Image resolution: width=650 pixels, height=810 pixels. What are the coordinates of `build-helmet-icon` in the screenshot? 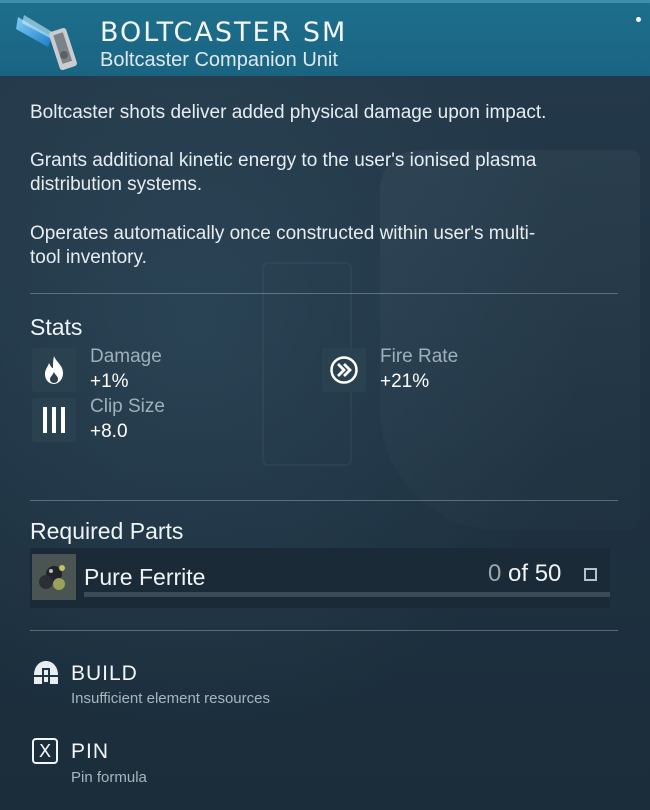 It's located at (46, 673).